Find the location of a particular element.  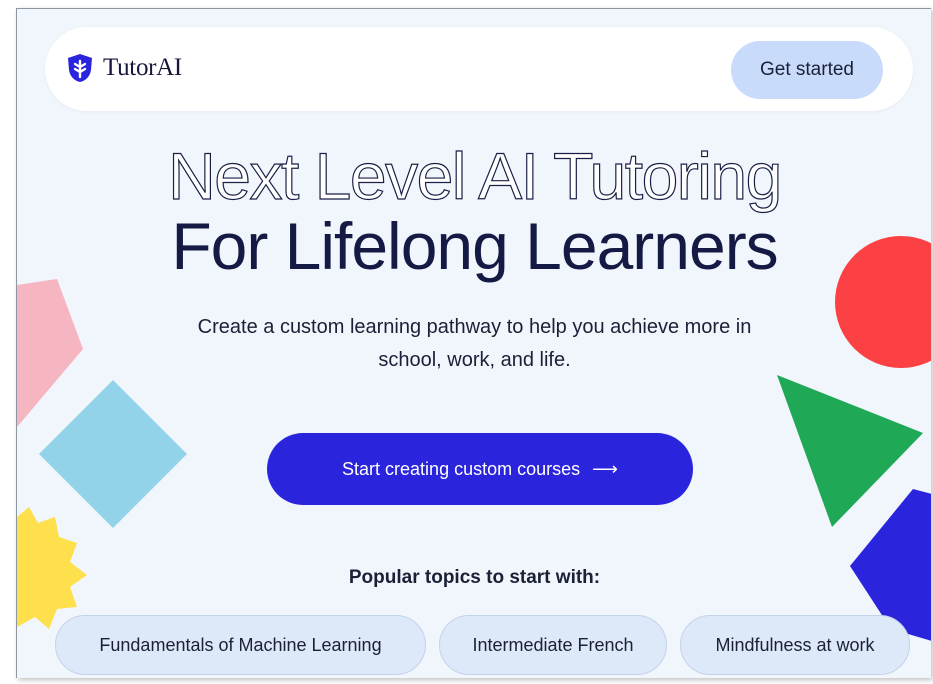

cta-label: Start creating custom courses is located at coordinates (461, 468).